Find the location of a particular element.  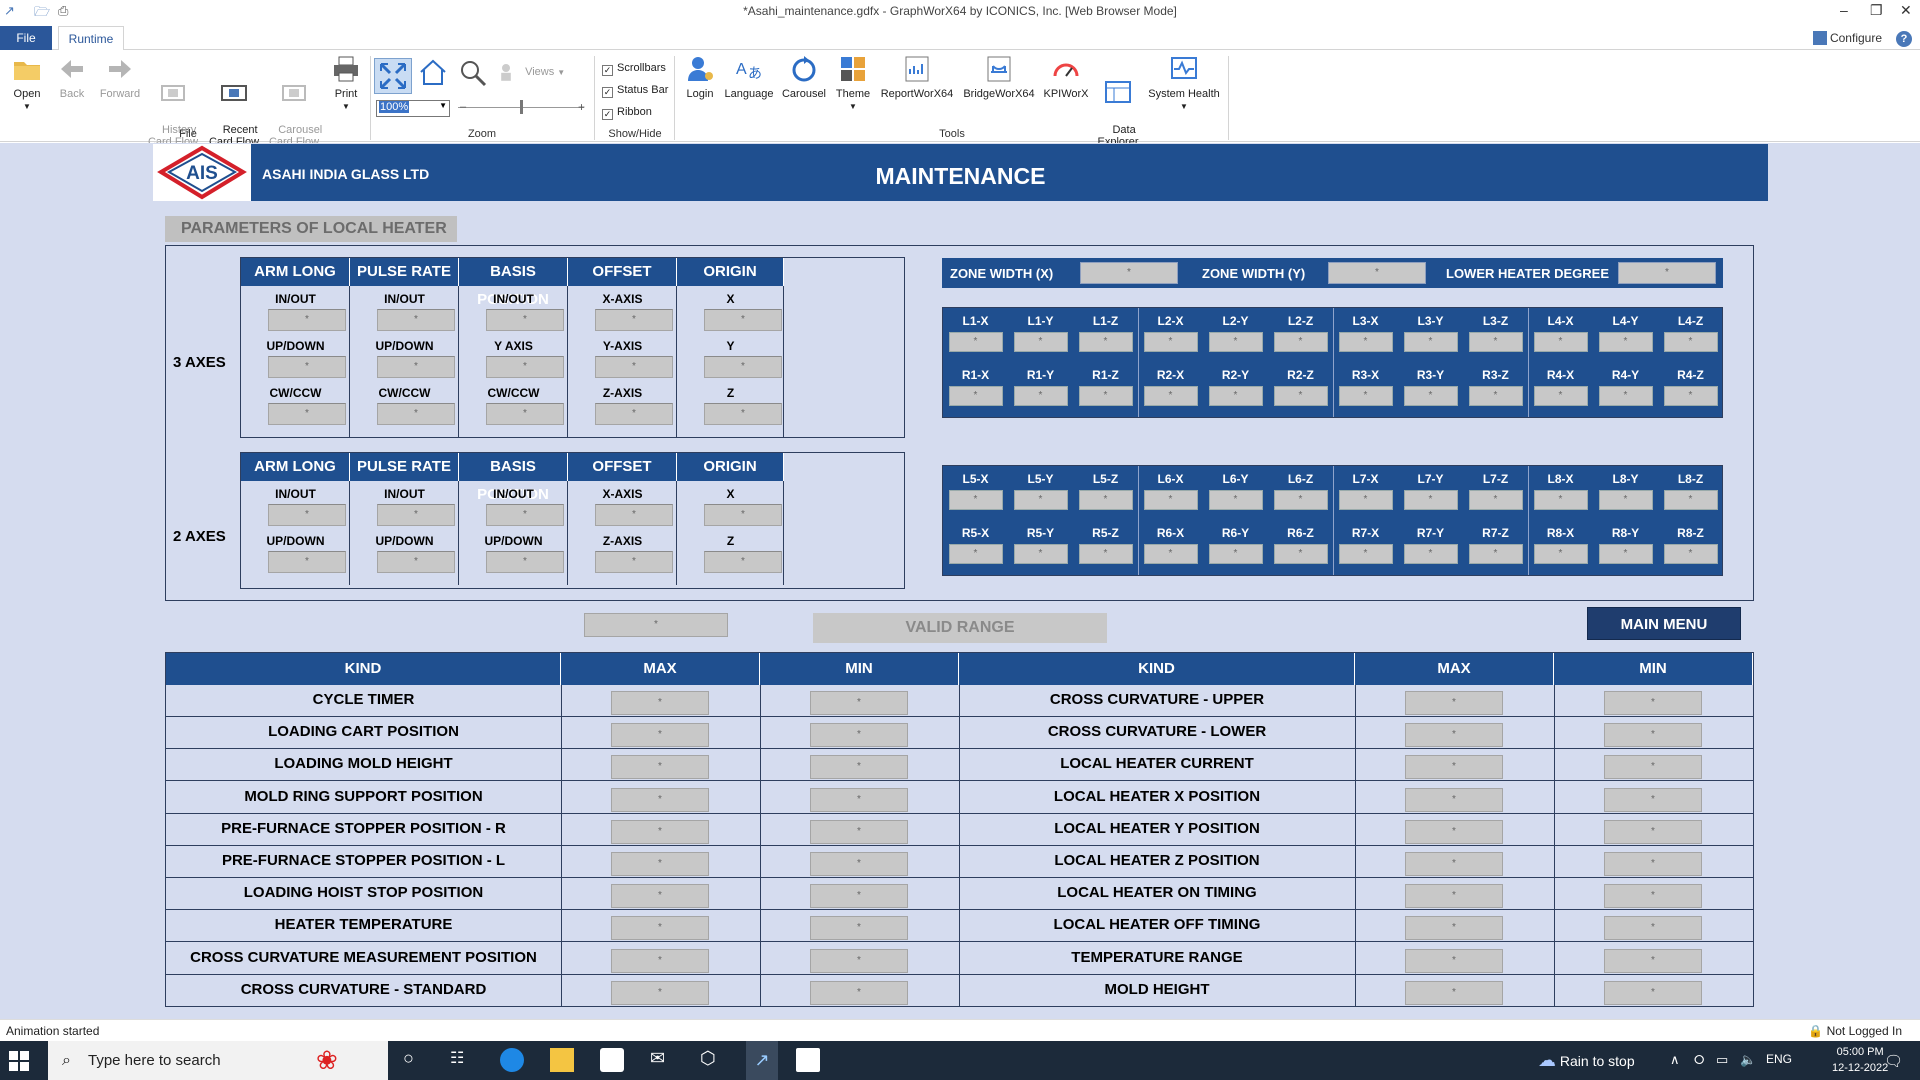

graphworx-taskbar-icon: ↗ is located at coordinates (762, 1060).